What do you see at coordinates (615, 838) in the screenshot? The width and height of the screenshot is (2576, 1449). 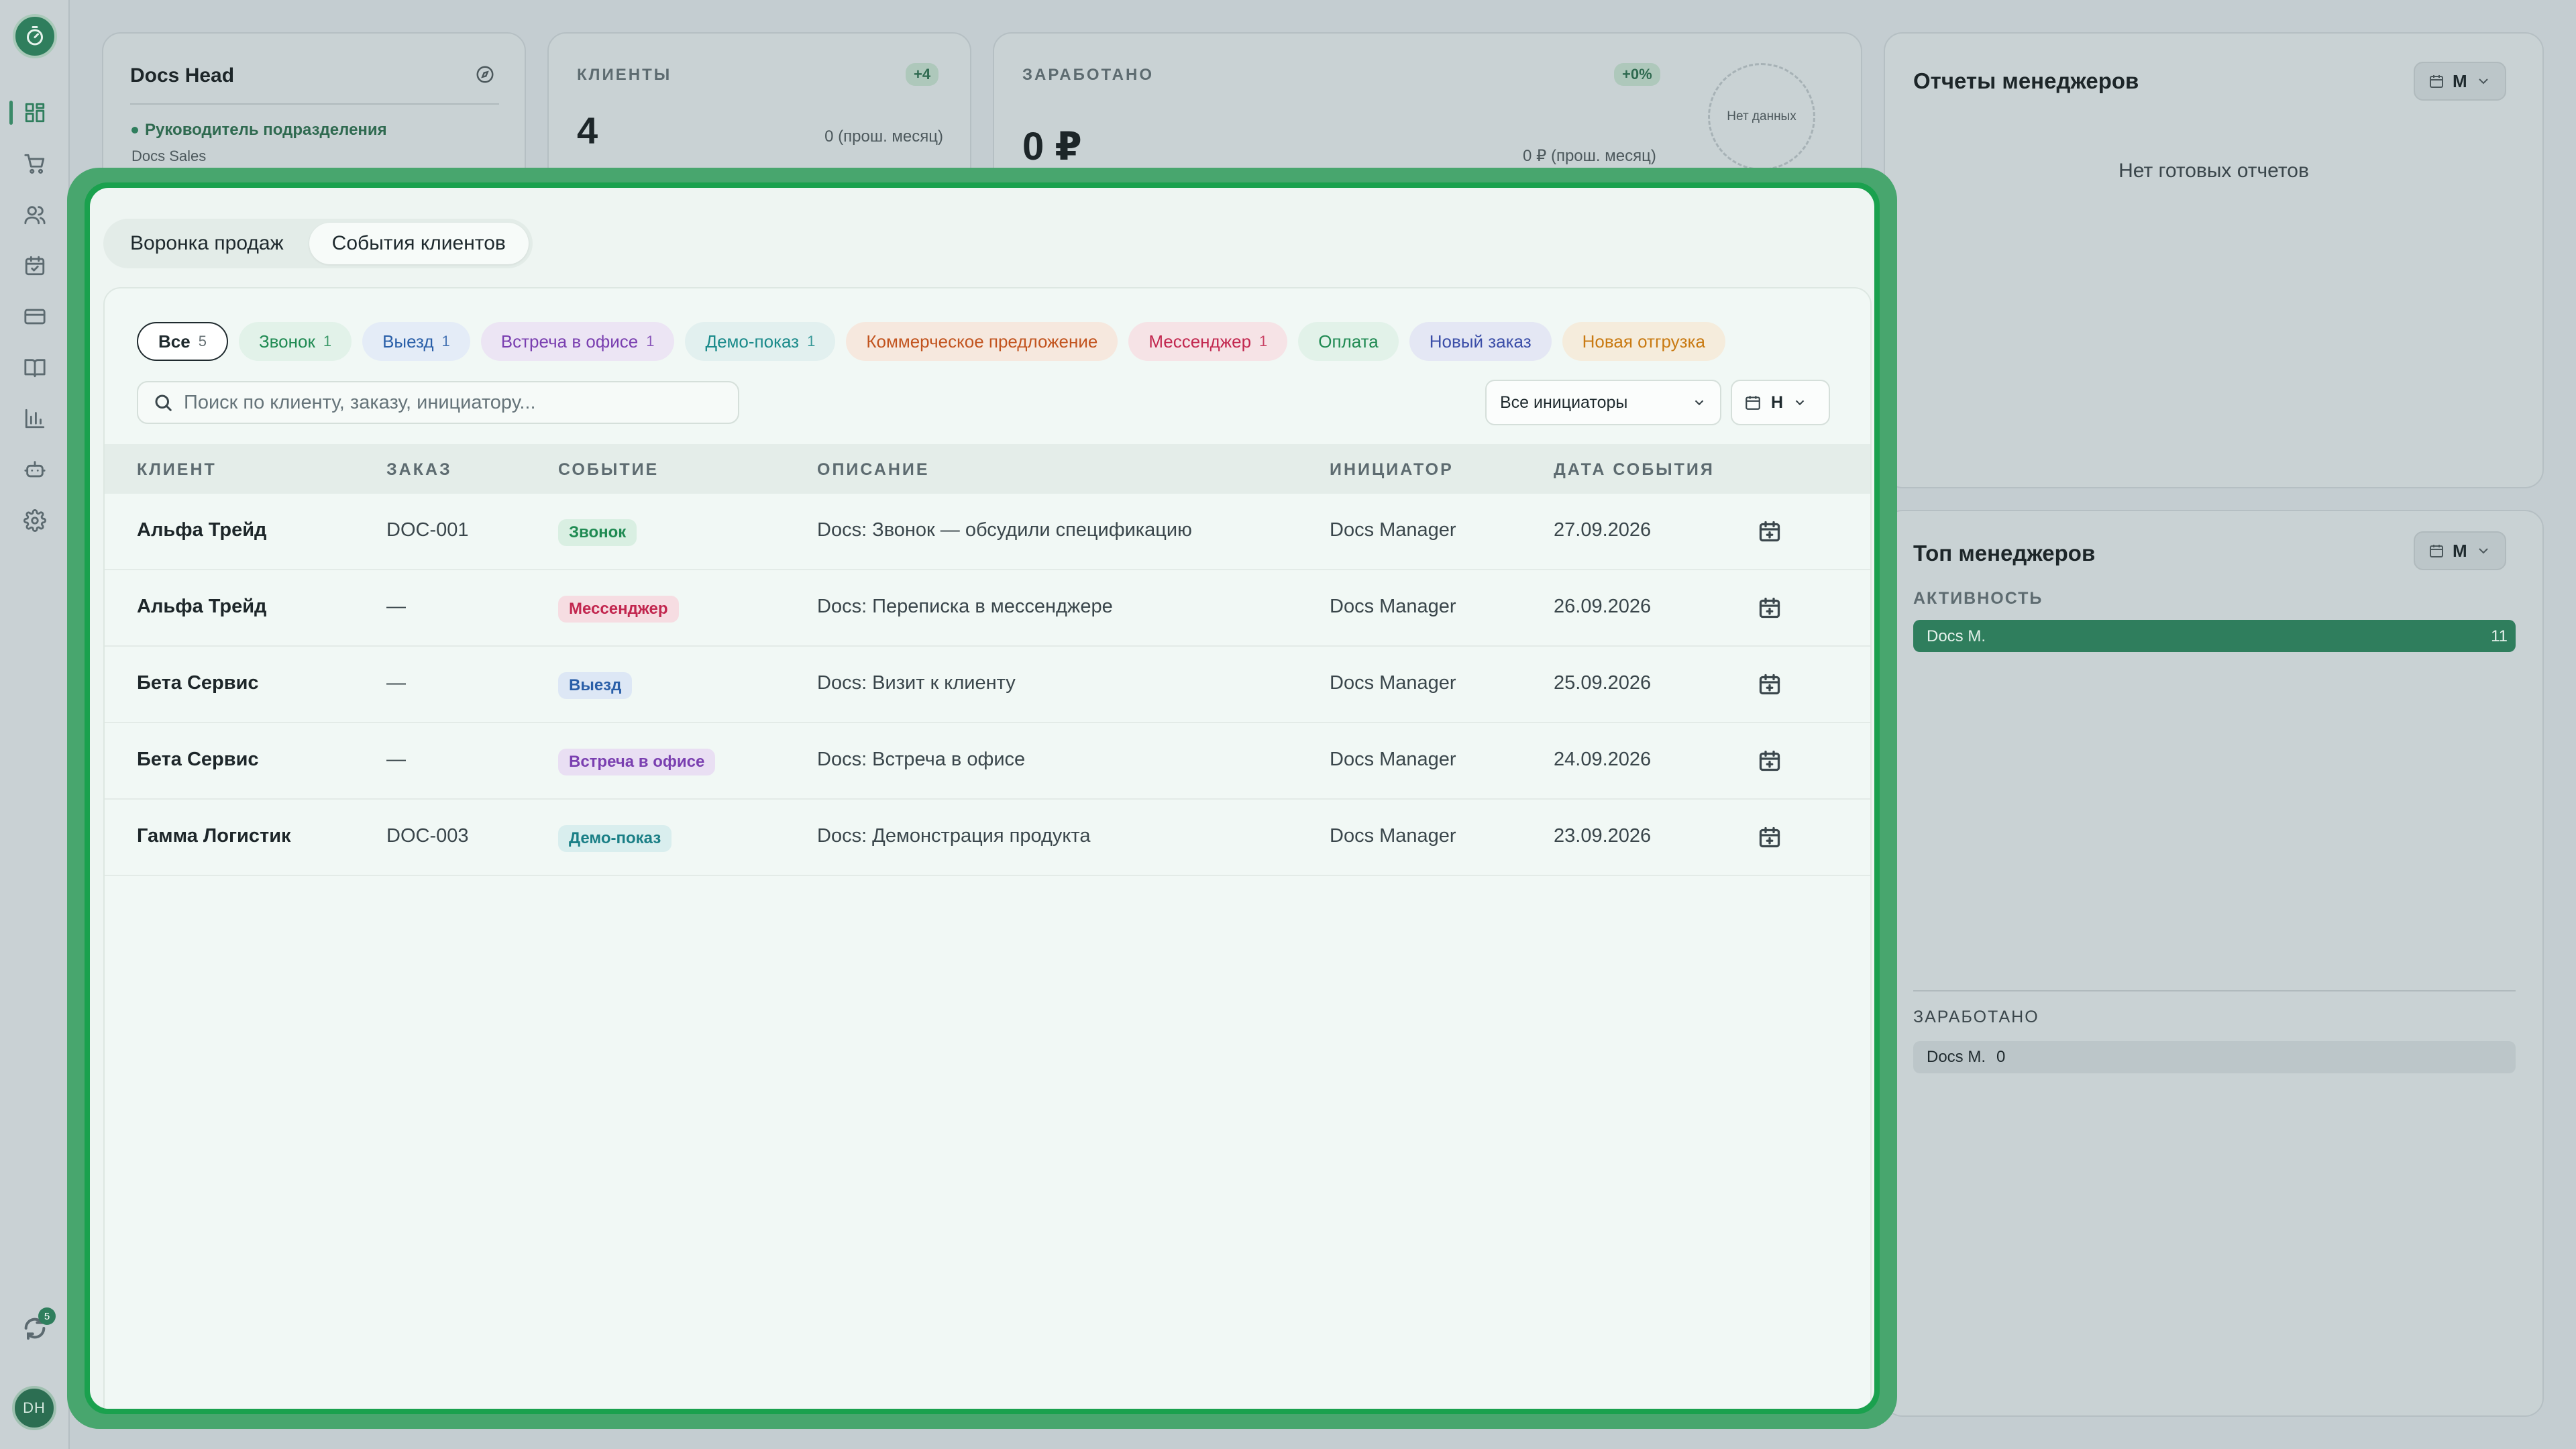 I see `event-type-badge: Демо-показ` at bounding box center [615, 838].